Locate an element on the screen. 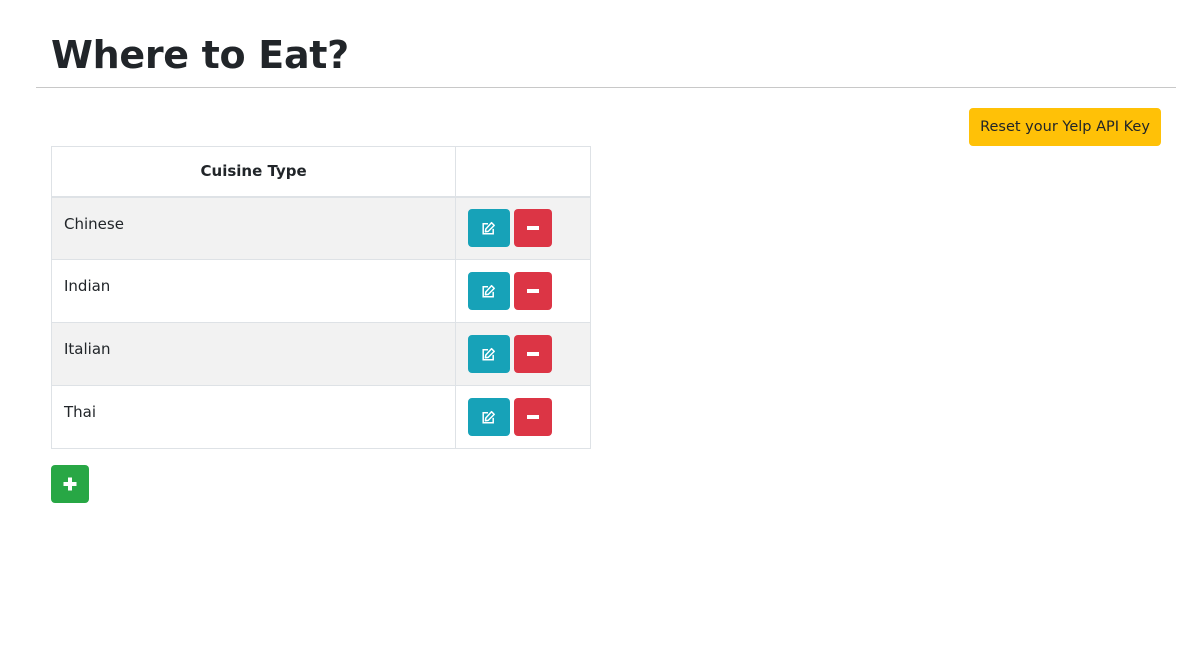 The image size is (1198, 668). table-row: Indian is located at coordinates (320, 291).